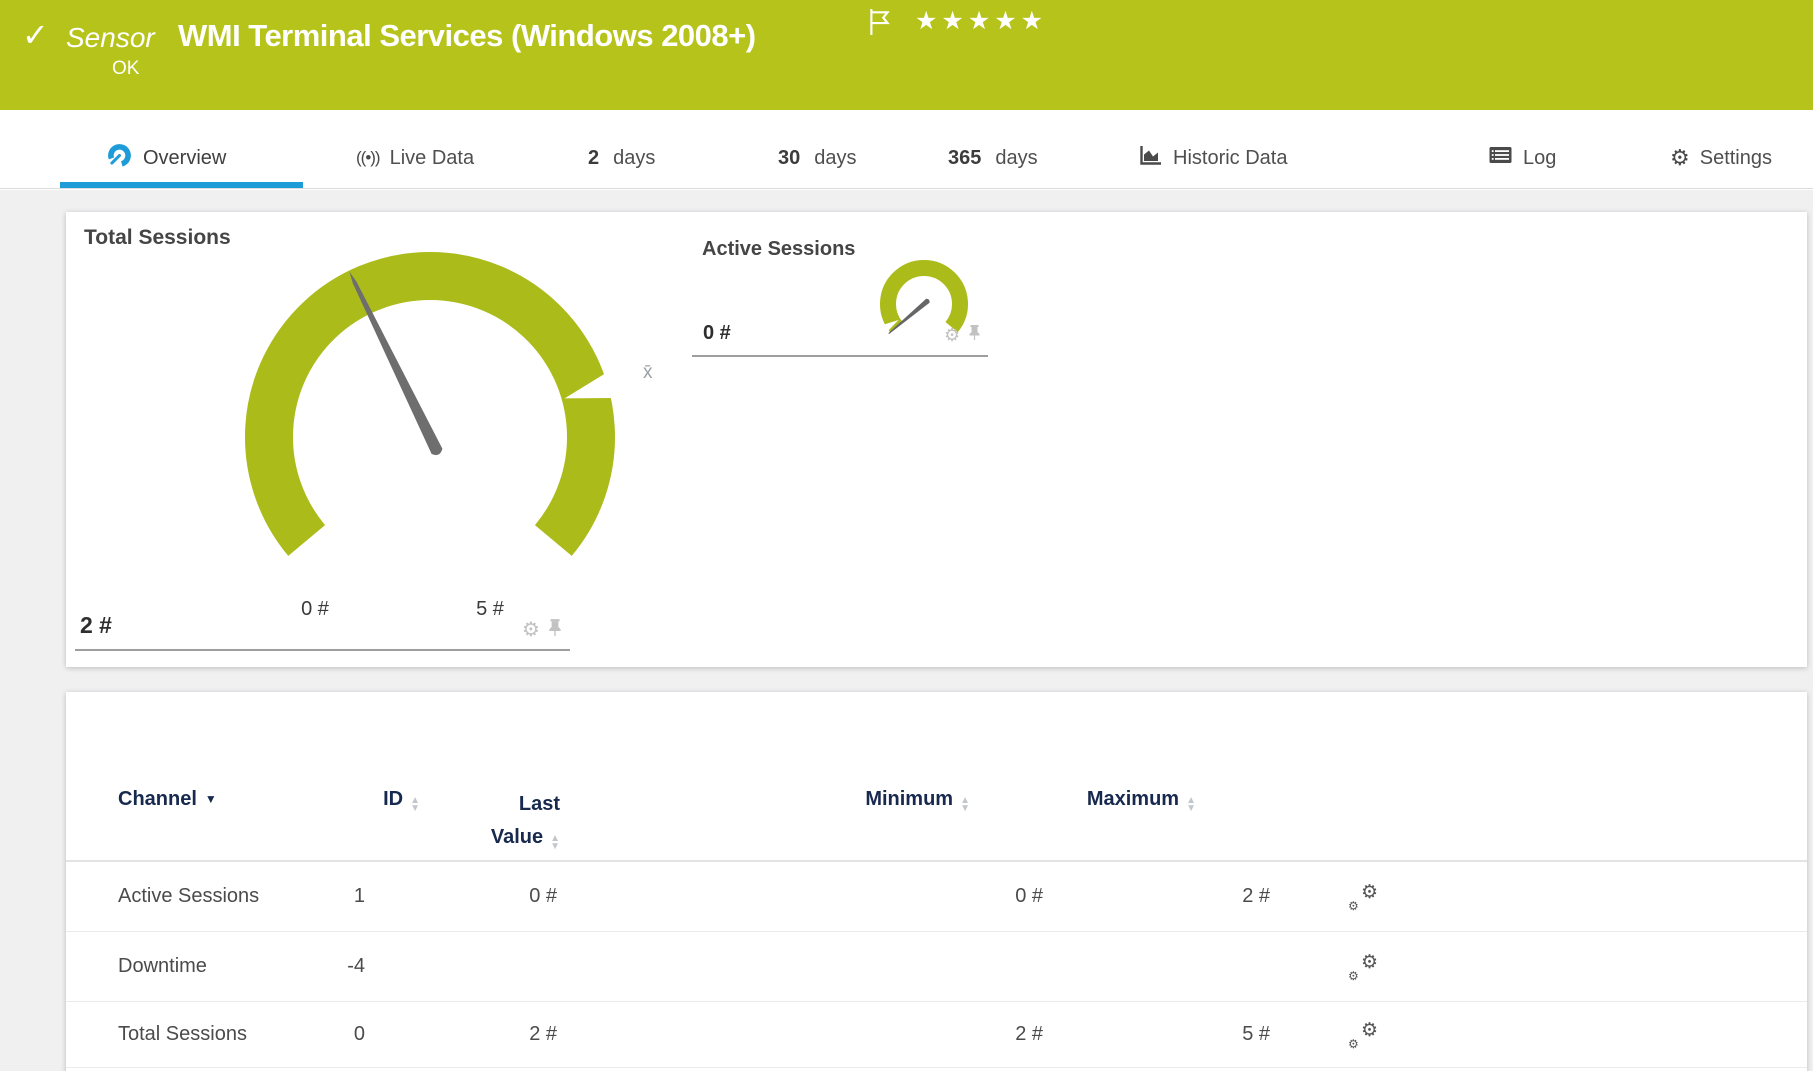 The height and width of the screenshot is (1071, 1813). Describe the element at coordinates (1029, 1034) in the screenshot. I see `minimum-cell: 2 #` at that location.